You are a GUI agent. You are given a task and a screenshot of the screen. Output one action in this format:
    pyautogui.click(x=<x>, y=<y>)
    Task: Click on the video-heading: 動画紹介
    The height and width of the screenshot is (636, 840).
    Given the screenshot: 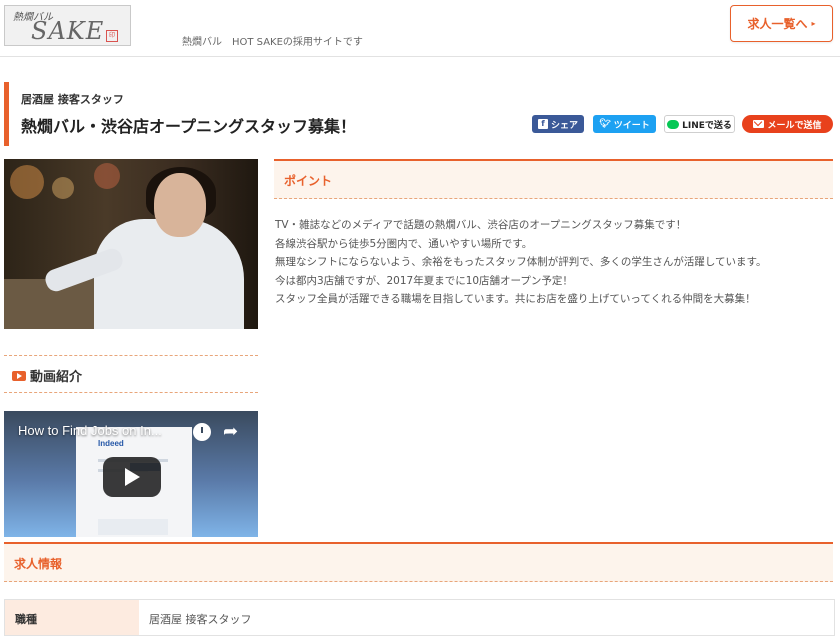 What is the action you would take?
    pyautogui.click(x=47, y=375)
    